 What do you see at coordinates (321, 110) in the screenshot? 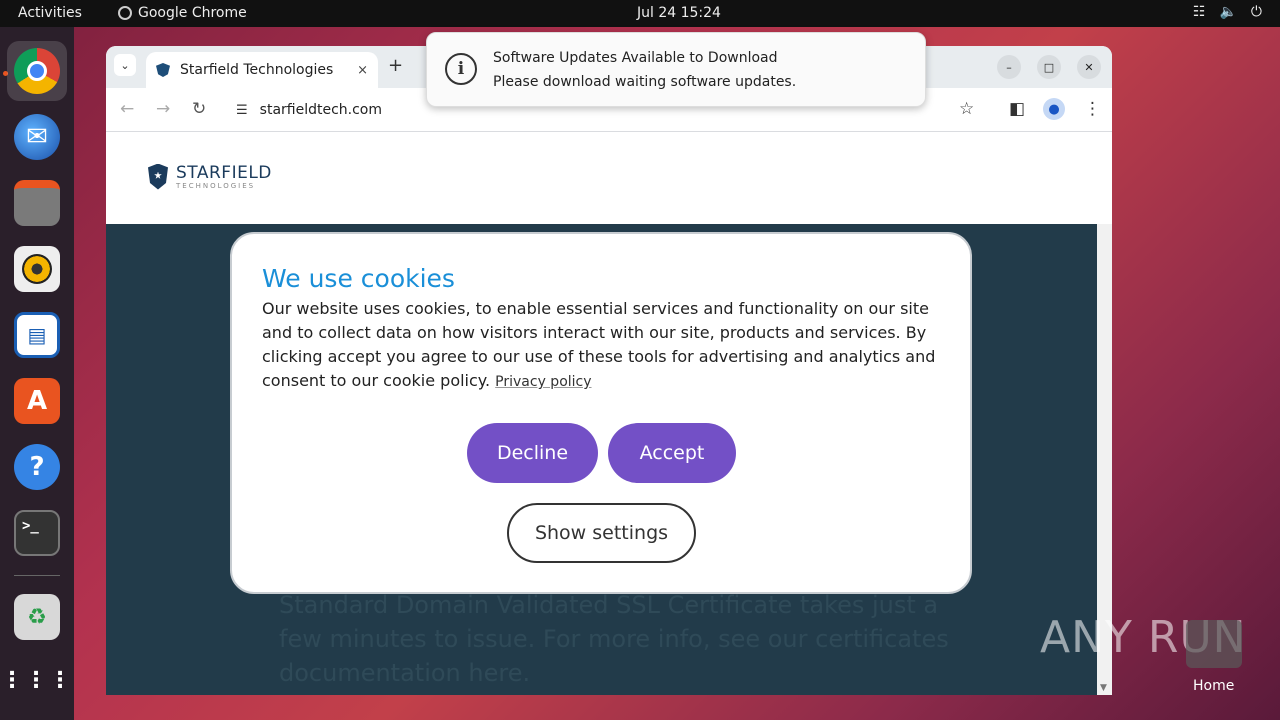
I see `url-text: starfieldtech.com` at bounding box center [321, 110].